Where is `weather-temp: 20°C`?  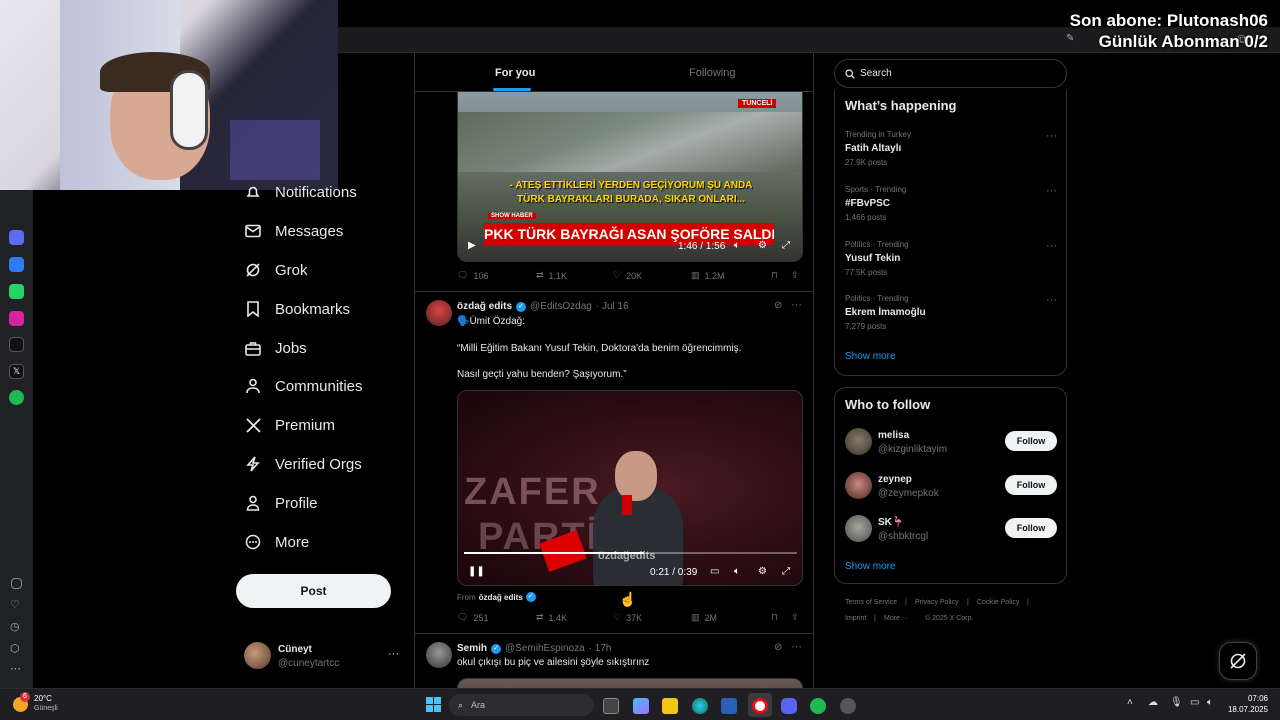 weather-temp: 20°C is located at coordinates (43, 698).